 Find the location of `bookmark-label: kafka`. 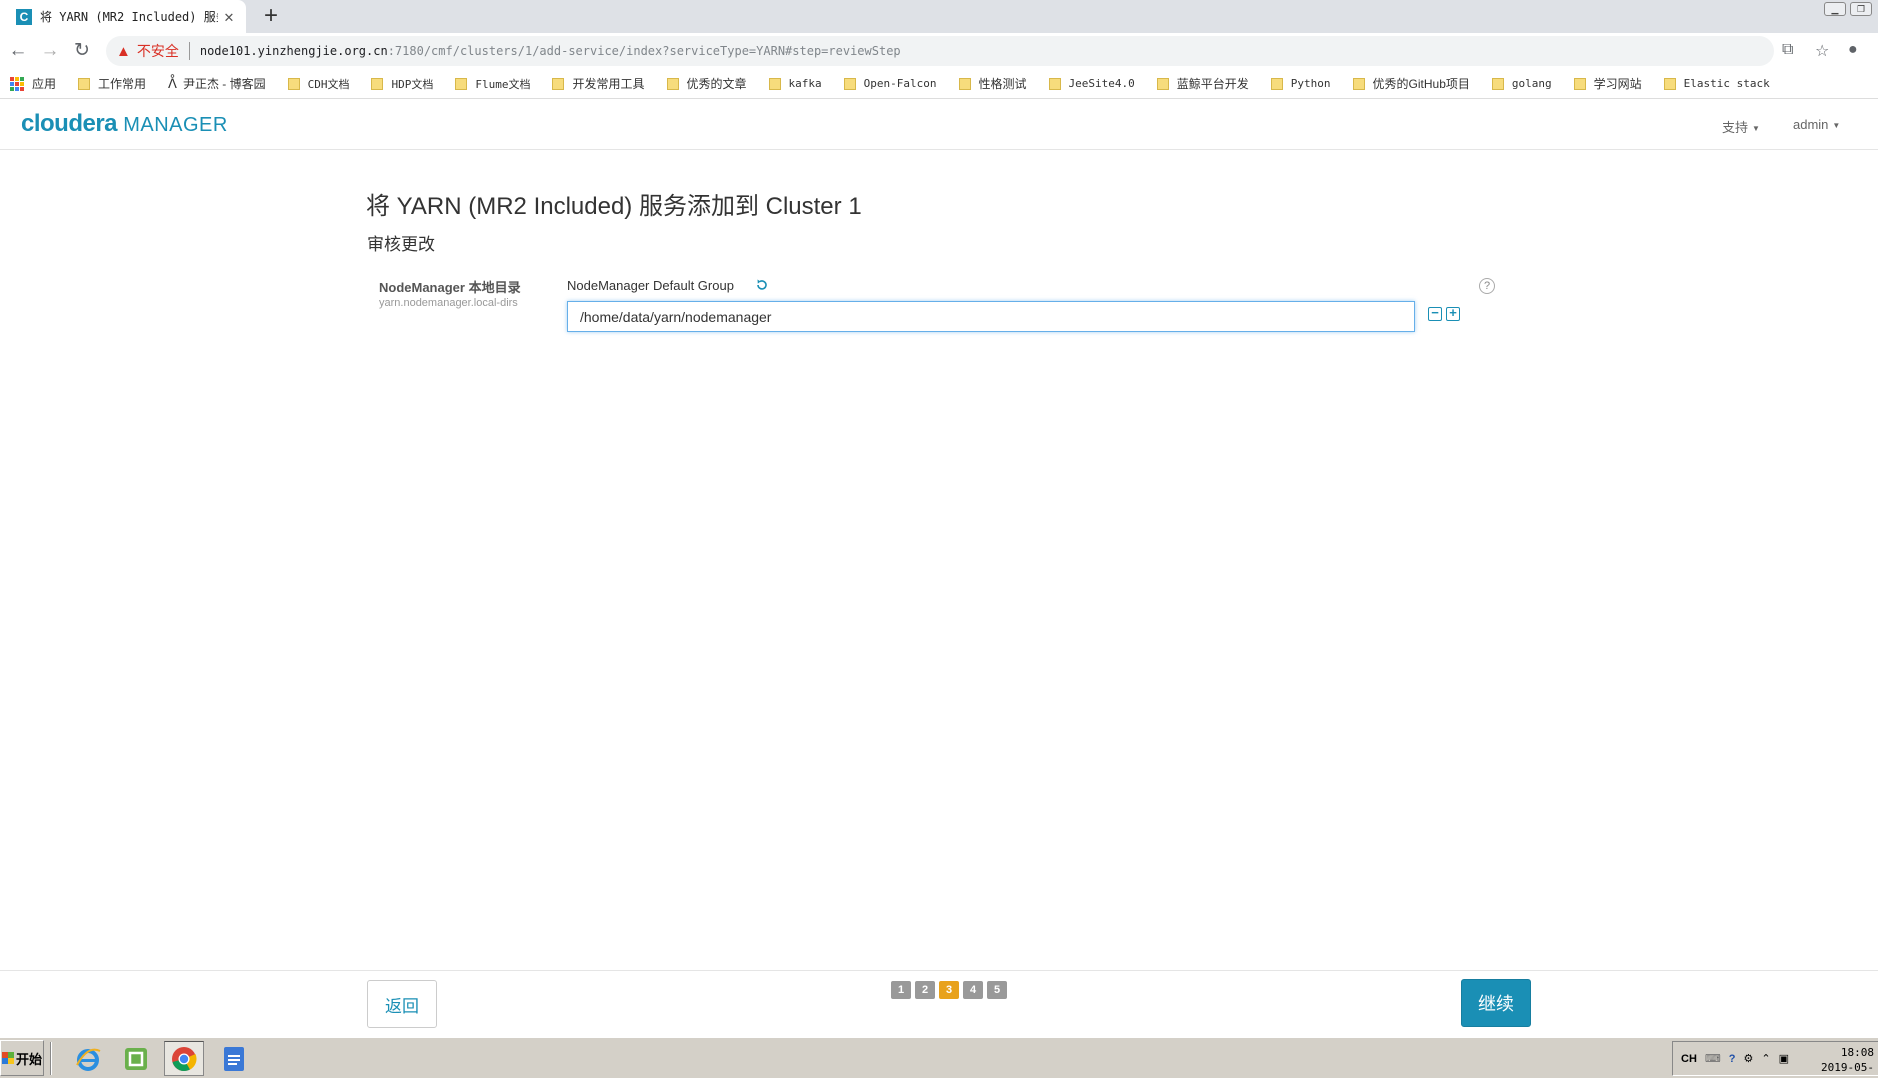

bookmark-label: kafka is located at coordinates (805, 83).